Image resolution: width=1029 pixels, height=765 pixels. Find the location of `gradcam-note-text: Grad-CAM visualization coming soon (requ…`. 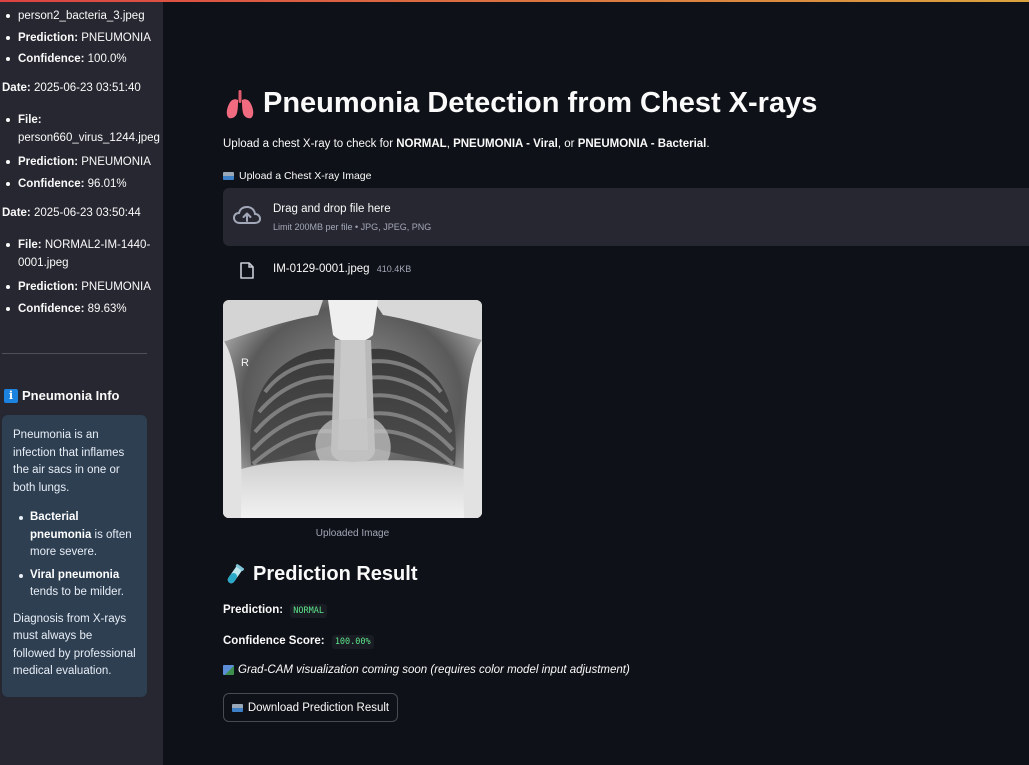

gradcam-note-text: Grad-CAM visualization coming soon (requ… is located at coordinates (434, 670).